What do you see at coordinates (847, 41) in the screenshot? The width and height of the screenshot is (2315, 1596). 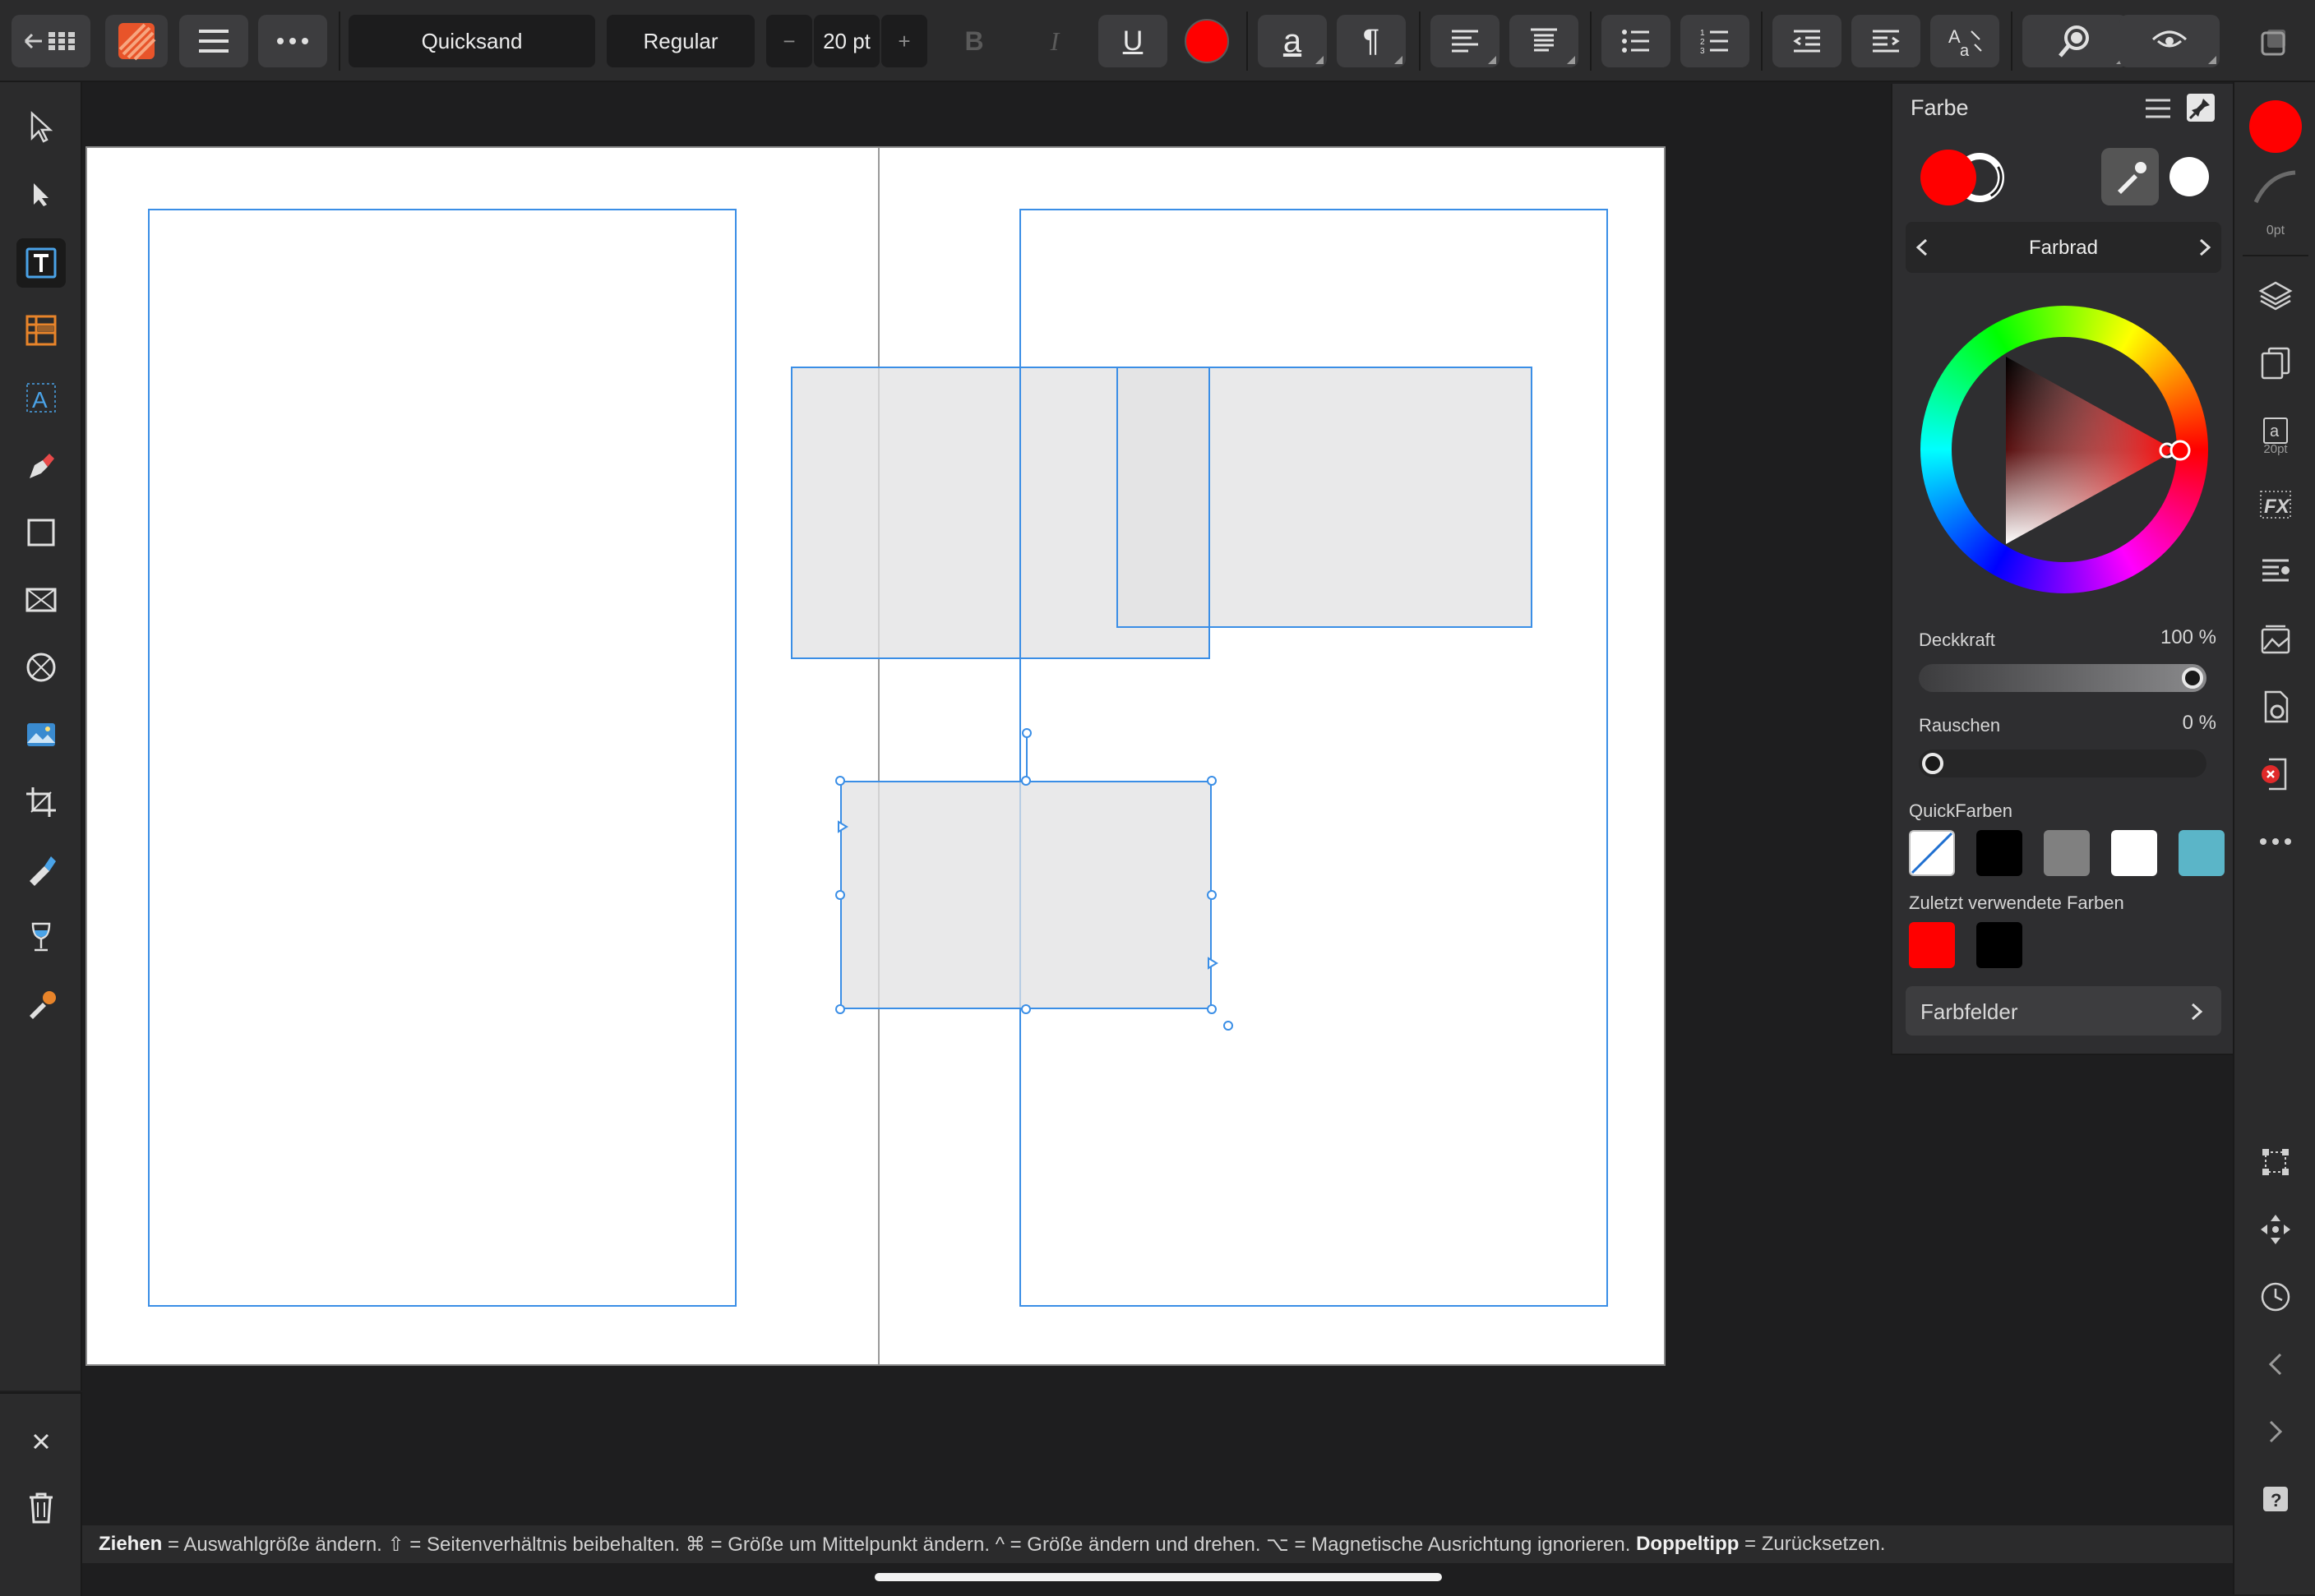 I see `font-size-field: 20 pt` at bounding box center [847, 41].